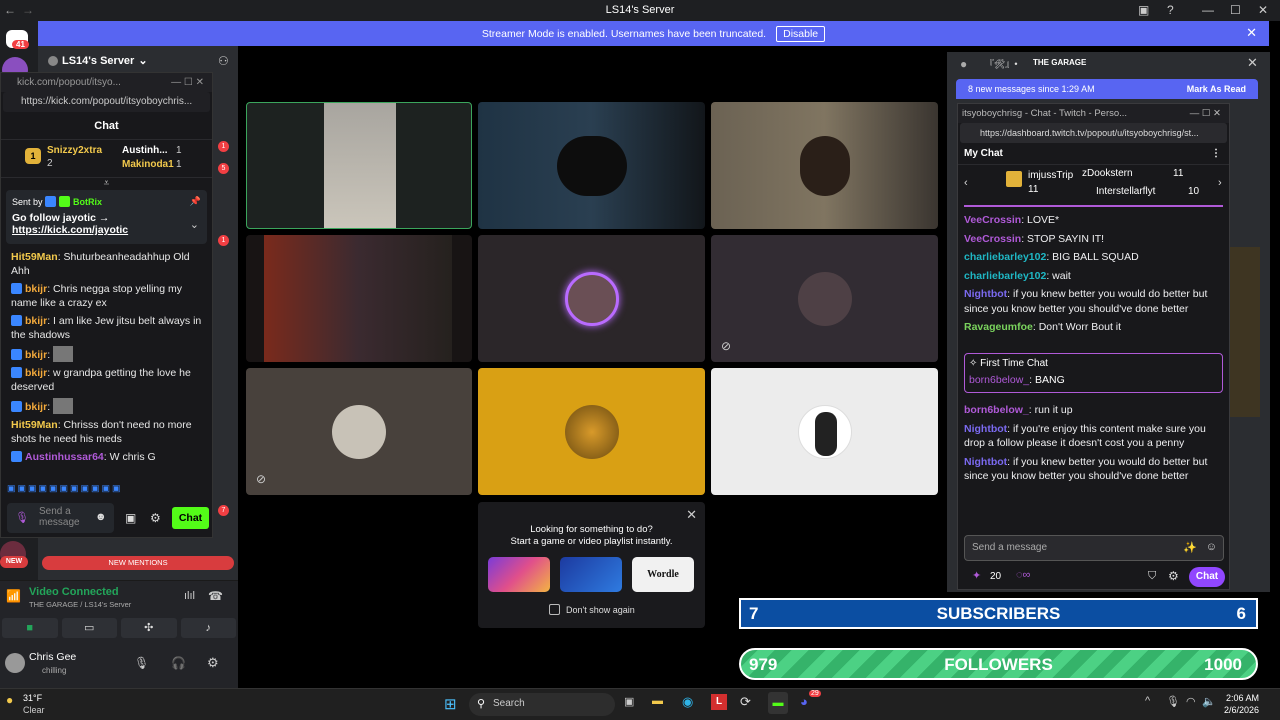 This screenshot has width=1280, height=720. Describe the element at coordinates (1143, 10) in the screenshot. I see `inbox-icon: ▣` at that location.